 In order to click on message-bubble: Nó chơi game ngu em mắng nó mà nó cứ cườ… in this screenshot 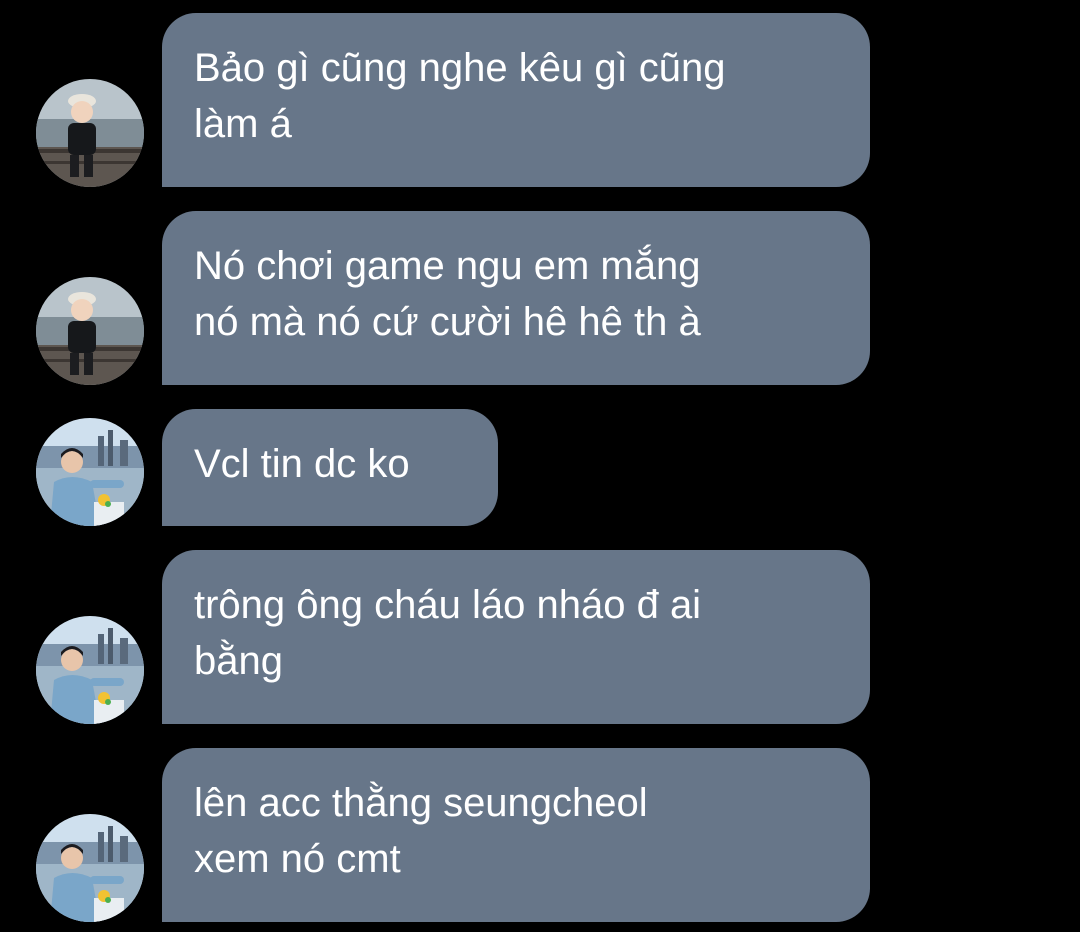, I will do `click(516, 298)`.